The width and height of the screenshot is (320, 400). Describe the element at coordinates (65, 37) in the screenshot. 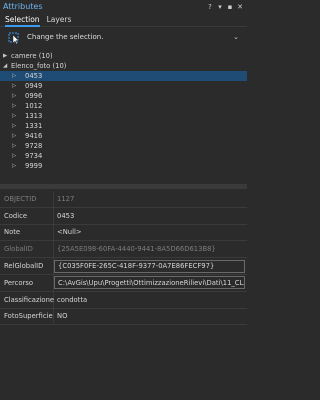

I see `selection-instruction: Change the selection.` at that location.